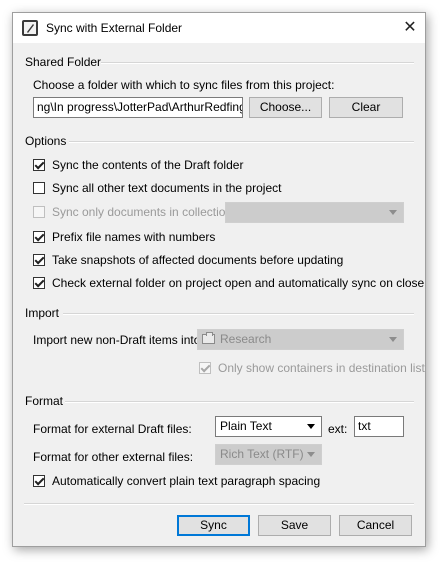  What do you see at coordinates (134, 237) in the screenshot?
I see `prefix-numbers-label: Prefix file names with numbers` at bounding box center [134, 237].